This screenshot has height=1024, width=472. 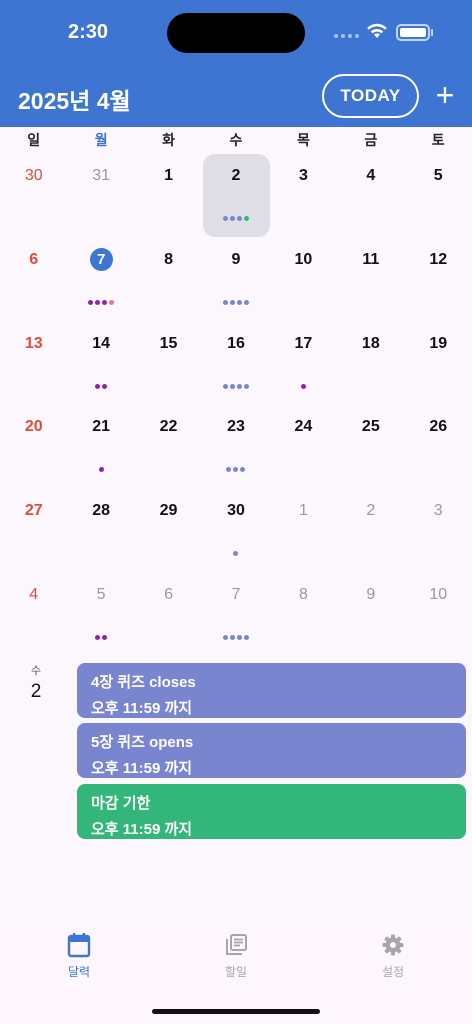 I want to click on event-time: 오후 11:59 까지, so click(x=142, y=708).